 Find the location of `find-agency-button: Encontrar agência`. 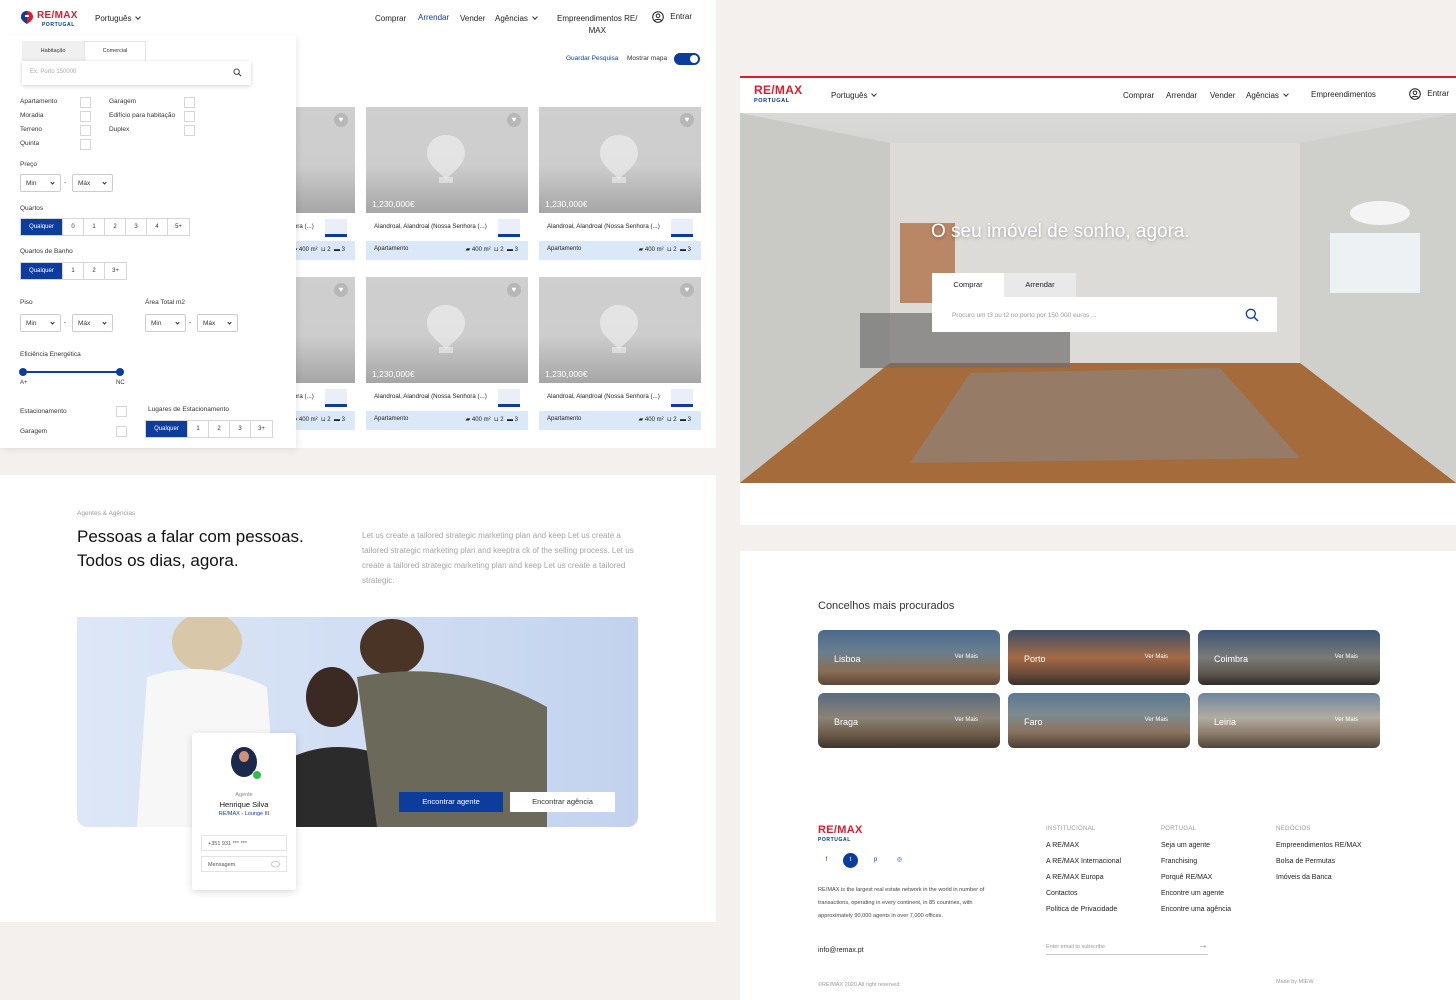

find-agency-button: Encontrar agência is located at coordinates (562, 802).